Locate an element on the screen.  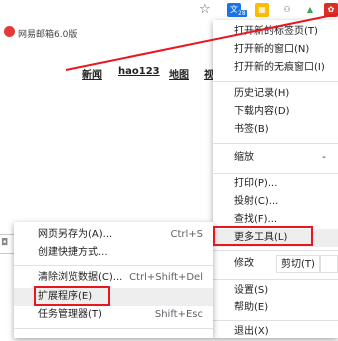
menu-new-incognito: 打开新的无痕窗口(I) is located at coordinates (275, 68).